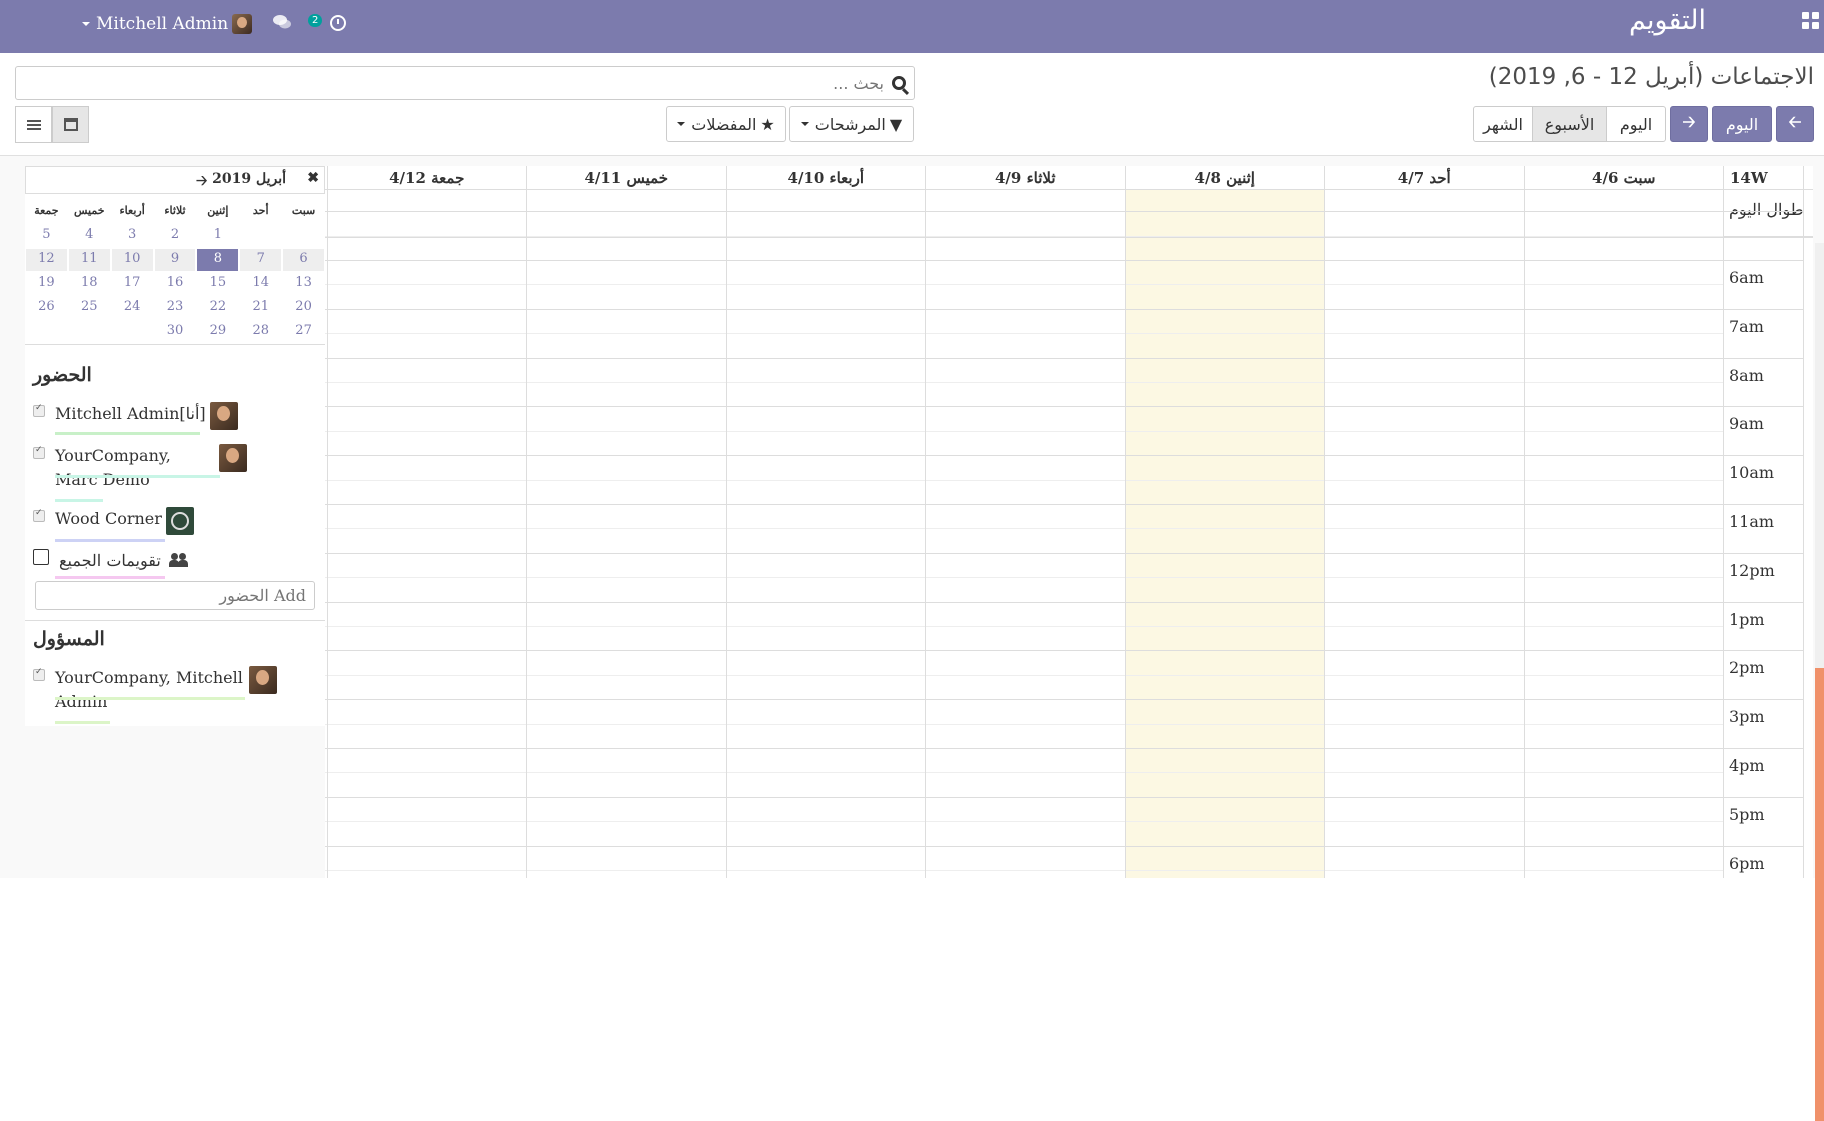 Image resolution: width=1824 pixels, height=1121 pixels. I want to click on mini-calendar-day: 20, so click(303, 308).